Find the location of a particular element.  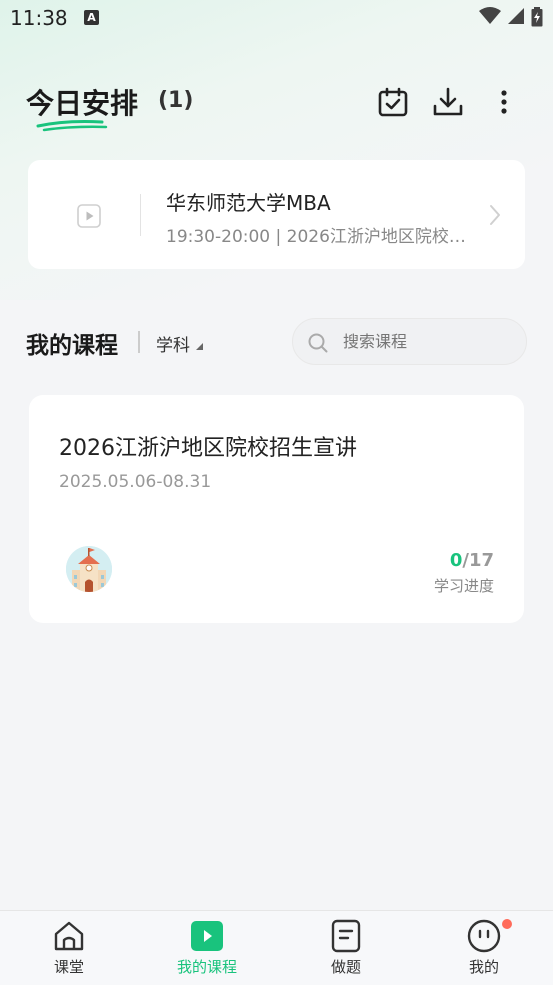

nav-tab-classroom: 课堂 is located at coordinates (69, 948).